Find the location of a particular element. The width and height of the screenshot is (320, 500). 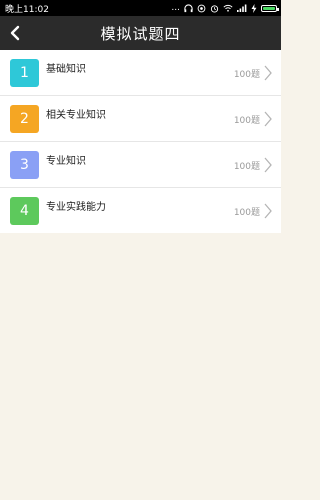

list-item-basic-knowledge: 1 基础知识 100题 is located at coordinates (140, 73).